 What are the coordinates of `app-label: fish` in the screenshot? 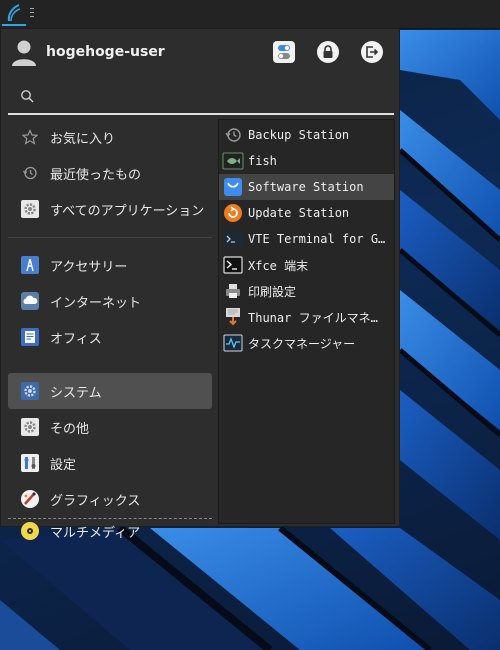 It's located at (262, 161).